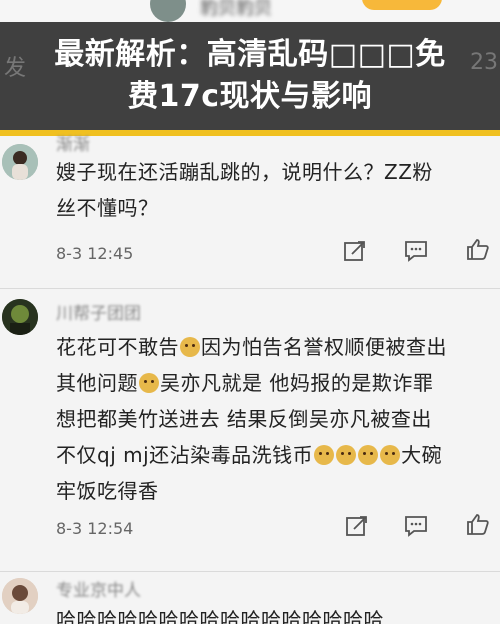 This screenshot has width=500, height=624. What do you see at coordinates (95, 253) in the screenshot?
I see `timestamp: 8-3 12:45` at bounding box center [95, 253].